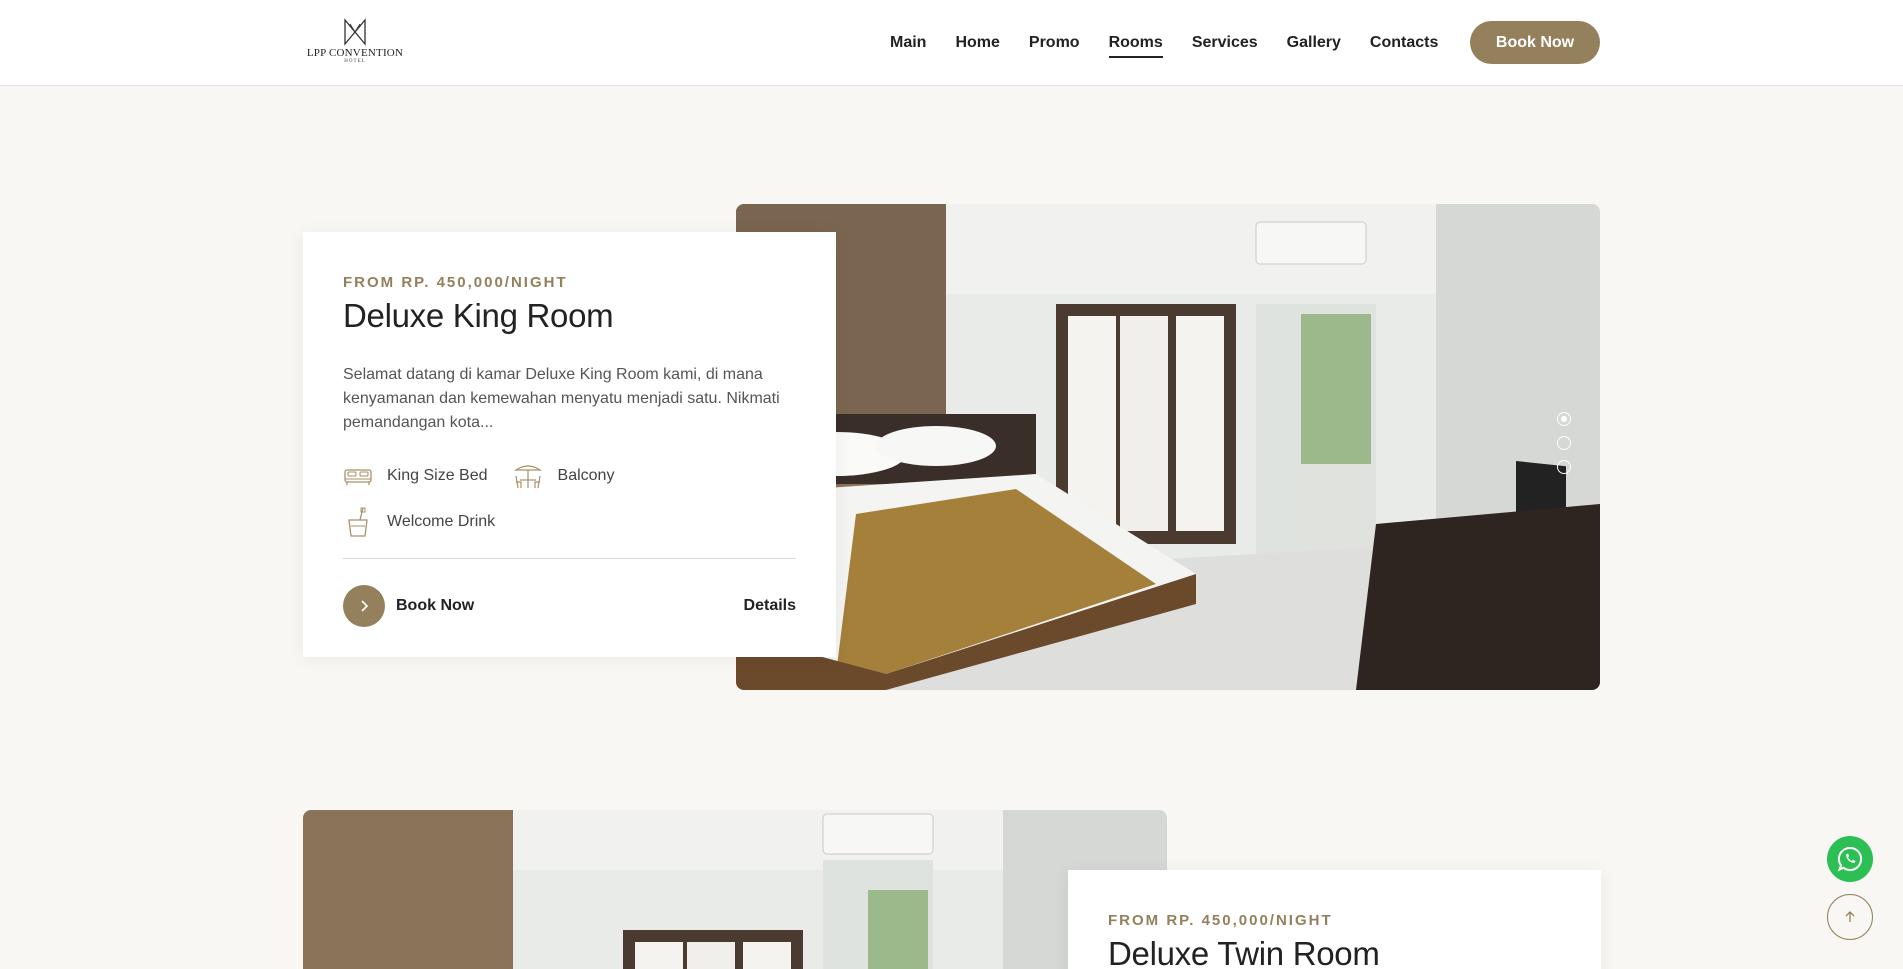 The height and width of the screenshot is (969, 1903). Describe the element at coordinates (1054, 43) in the screenshot. I see `nav-promo: Promo` at that location.